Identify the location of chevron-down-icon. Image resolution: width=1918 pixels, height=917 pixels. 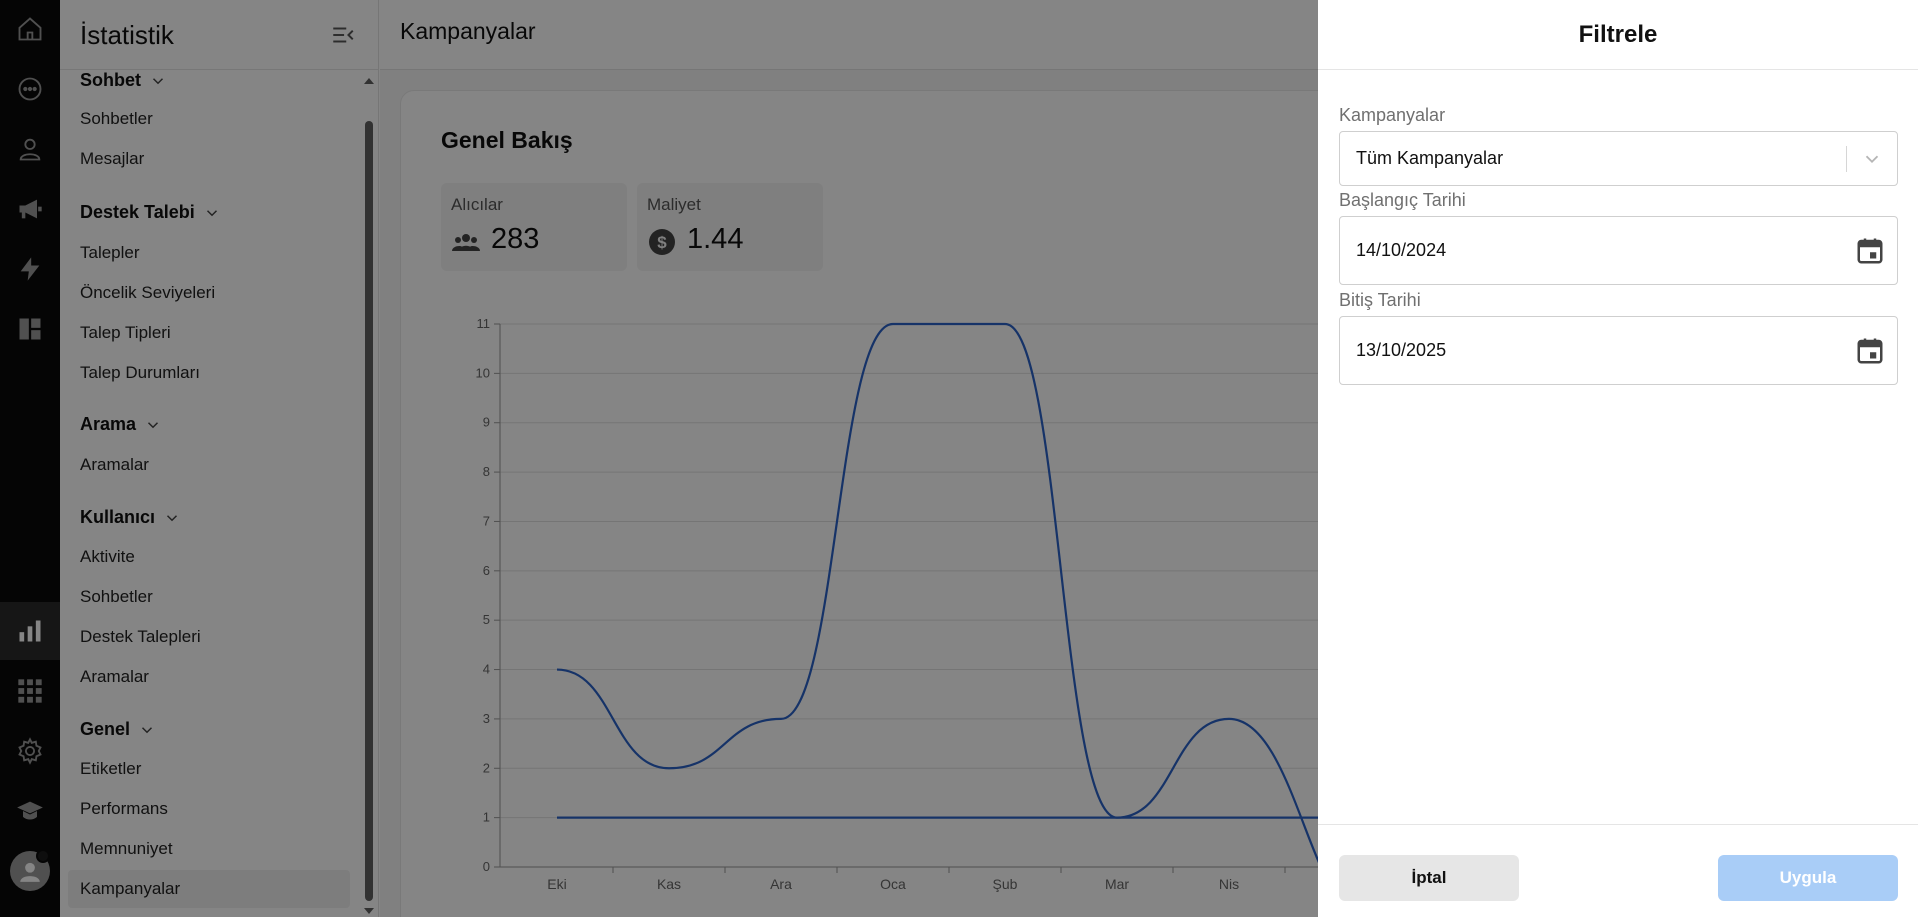
(1872, 159).